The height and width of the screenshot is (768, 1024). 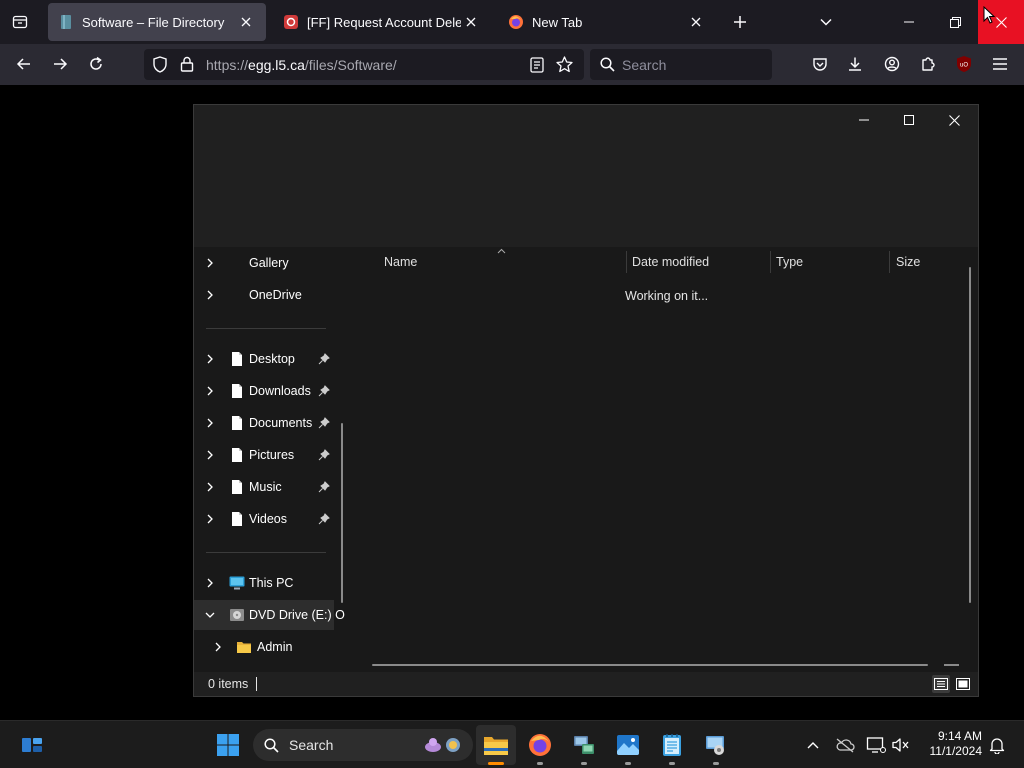 What do you see at coordinates (826, 22) in the screenshot?
I see `list-all-tabs-button` at bounding box center [826, 22].